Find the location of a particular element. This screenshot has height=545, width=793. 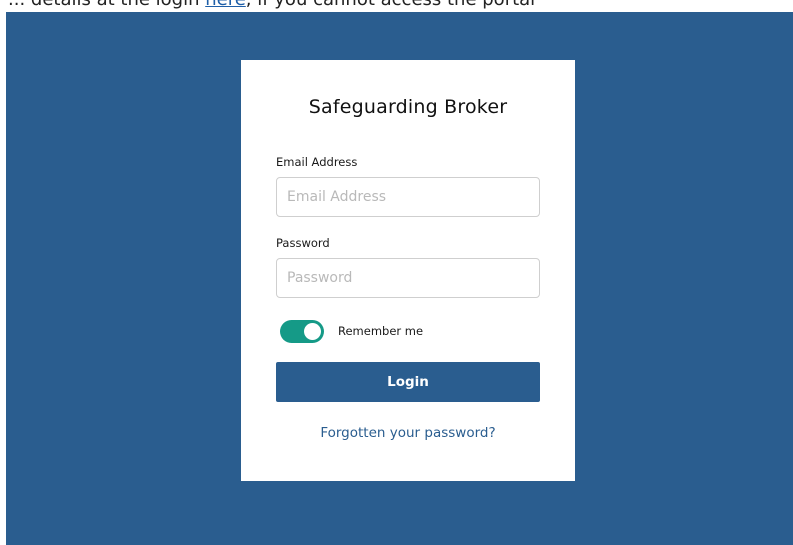

password-label: Password is located at coordinates (303, 243).